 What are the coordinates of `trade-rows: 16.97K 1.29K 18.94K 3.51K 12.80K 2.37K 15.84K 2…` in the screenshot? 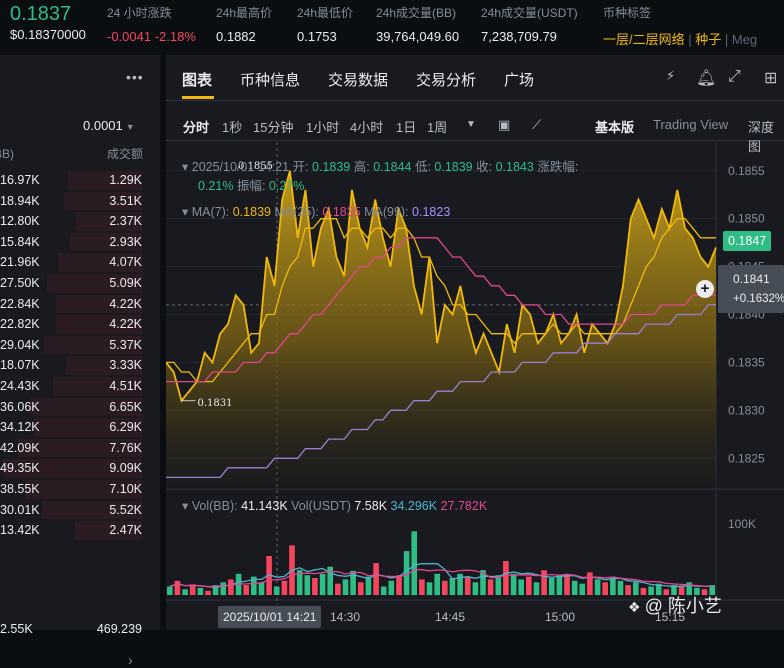 It's located at (80, 355).